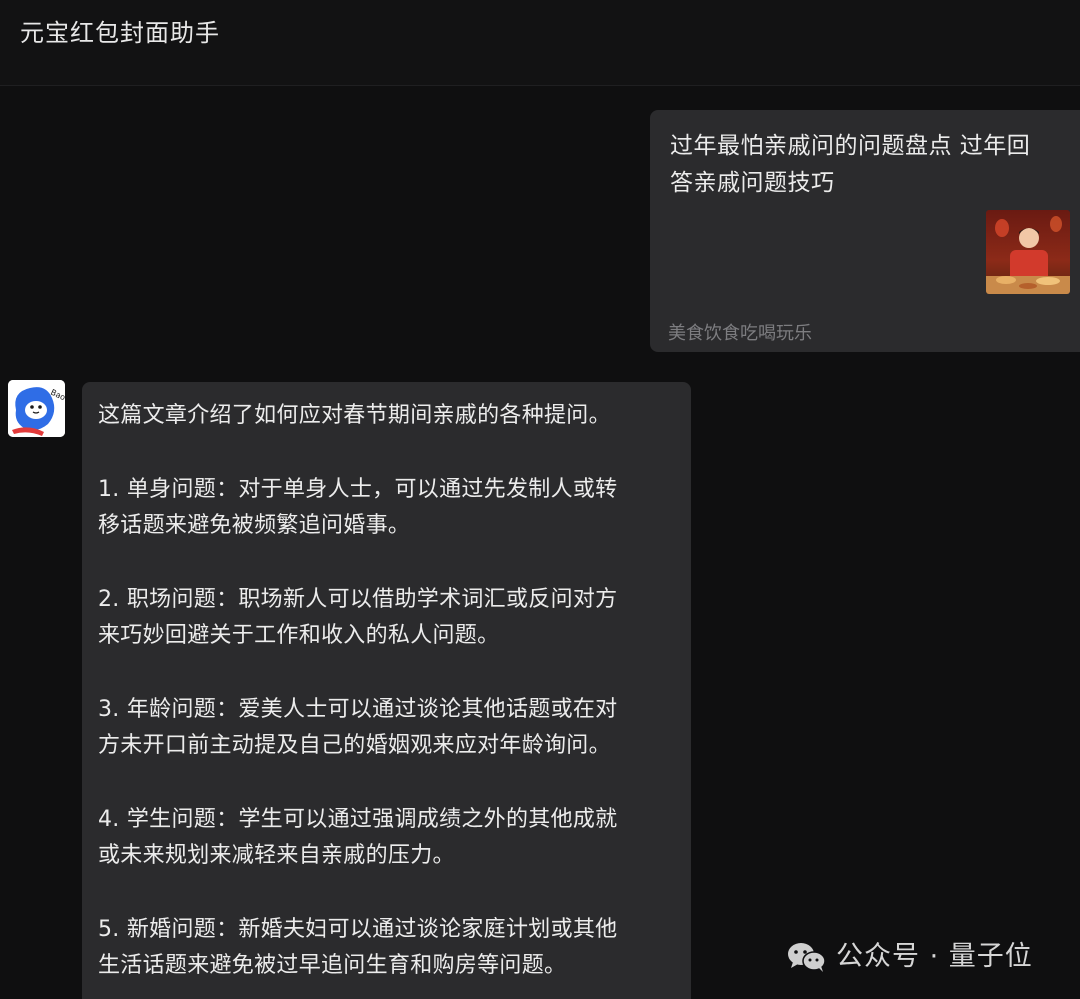 The height and width of the screenshot is (999, 1080). Describe the element at coordinates (120, 33) in the screenshot. I see `chat-title: 元宝红包封面助手` at that location.